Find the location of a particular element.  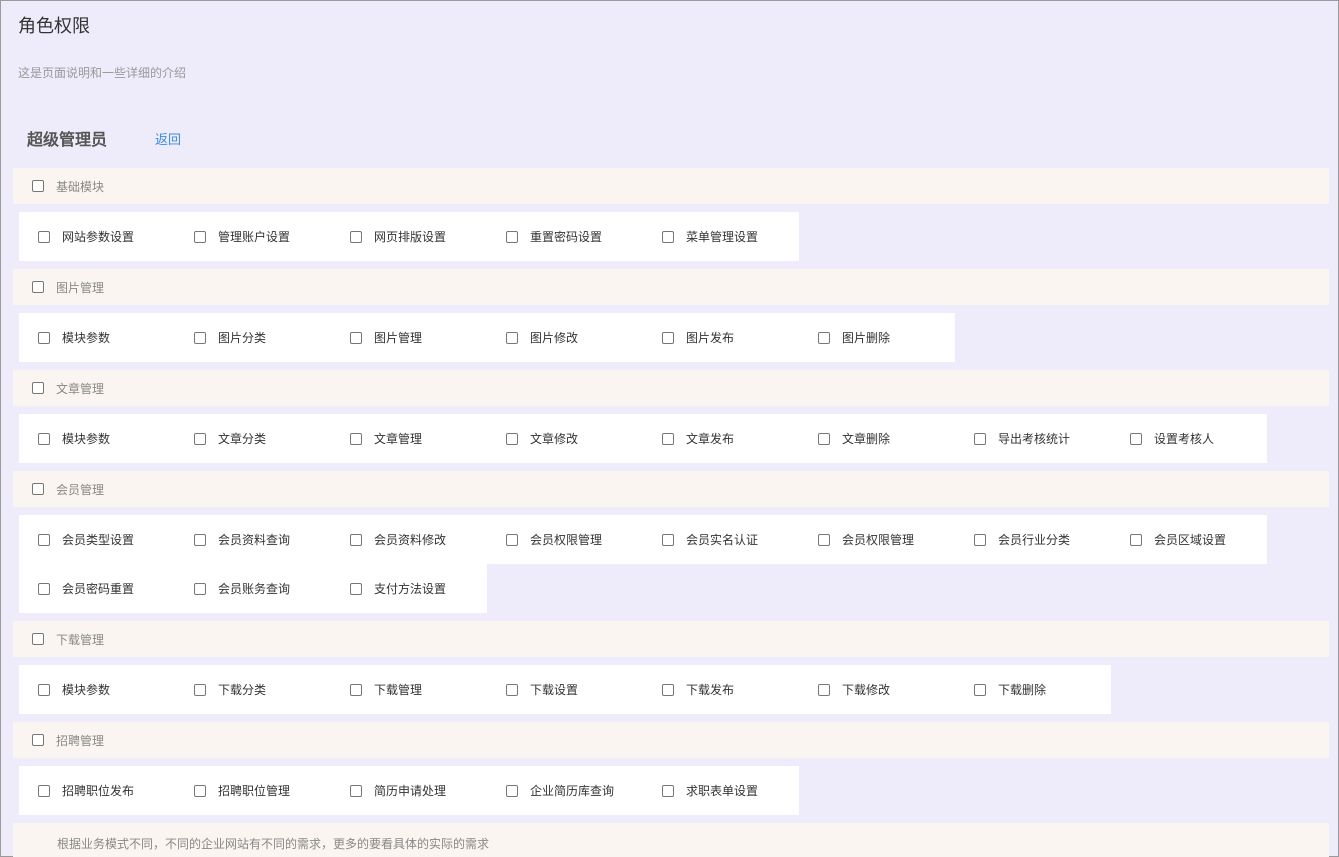

permission-item: 会员账务查询 is located at coordinates (253, 588).